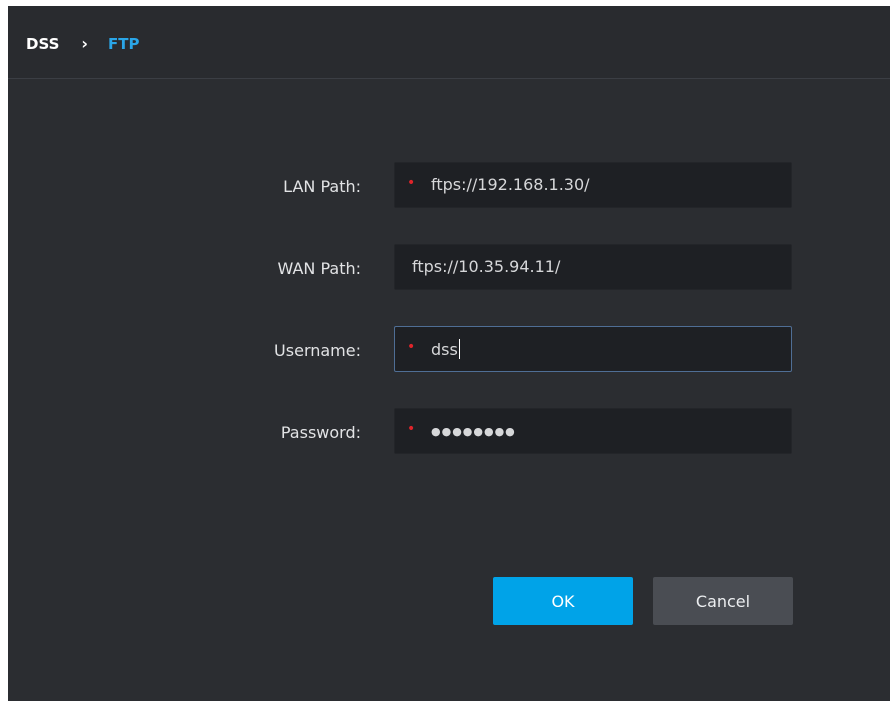 The image size is (890, 701). Describe the element at coordinates (123, 44) in the screenshot. I see `breadcrumb-current-ftp: FTP` at that location.